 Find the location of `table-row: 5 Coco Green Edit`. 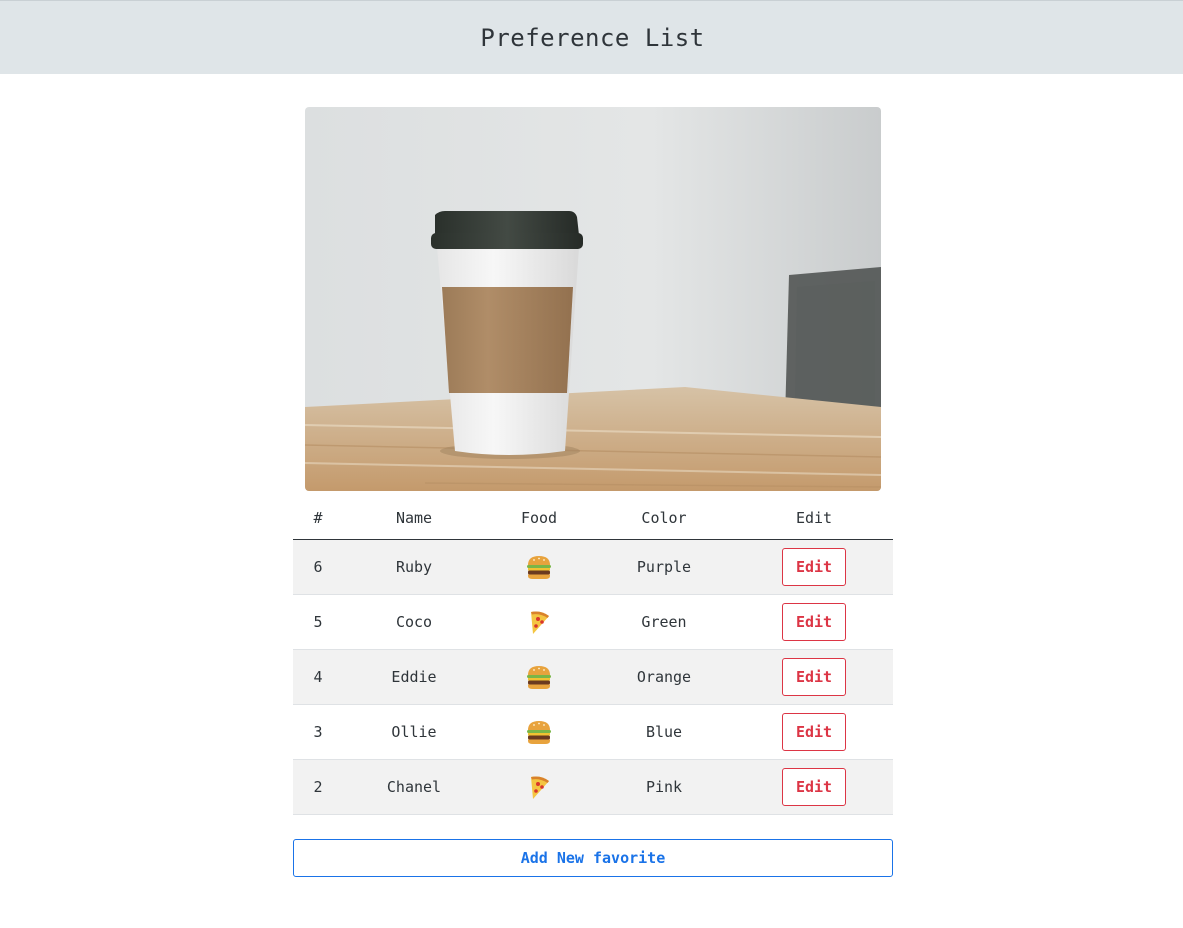

table-row: 5 Coco Green Edit is located at coordinates (593, 622).